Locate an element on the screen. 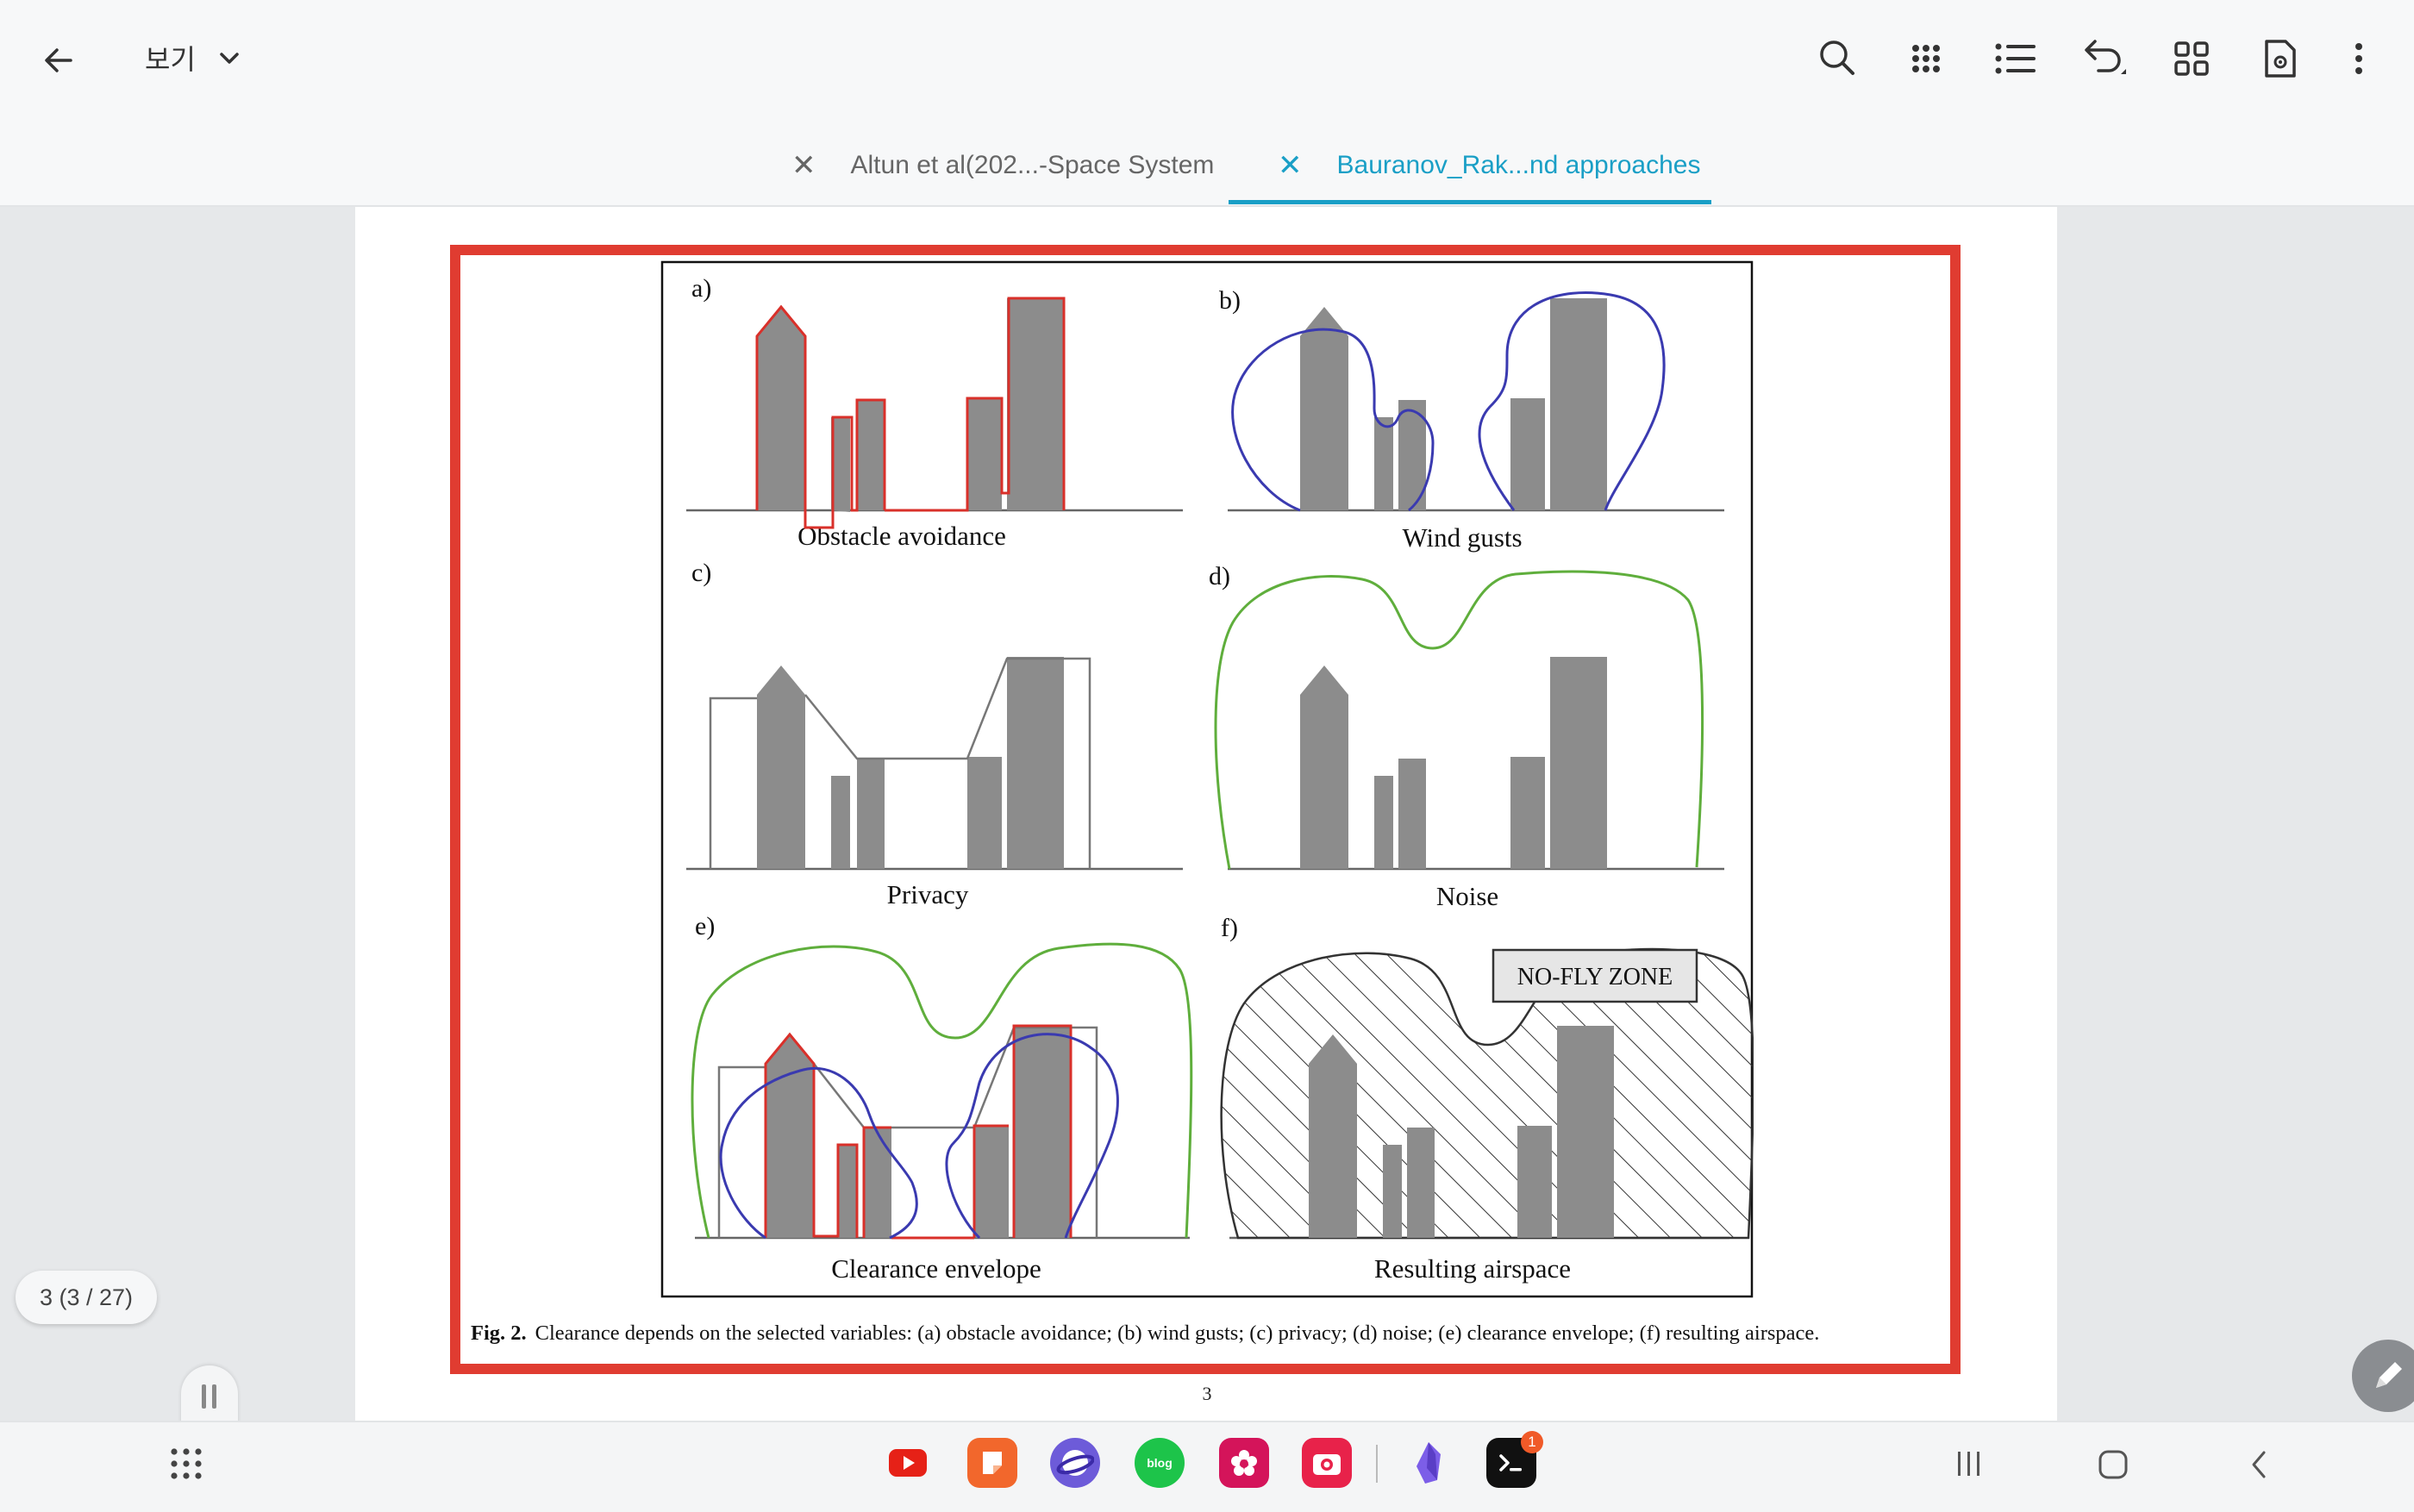 This screenshot has height=1512, width=2414. page-number: 3 is located at coordinates (1207, 1393).